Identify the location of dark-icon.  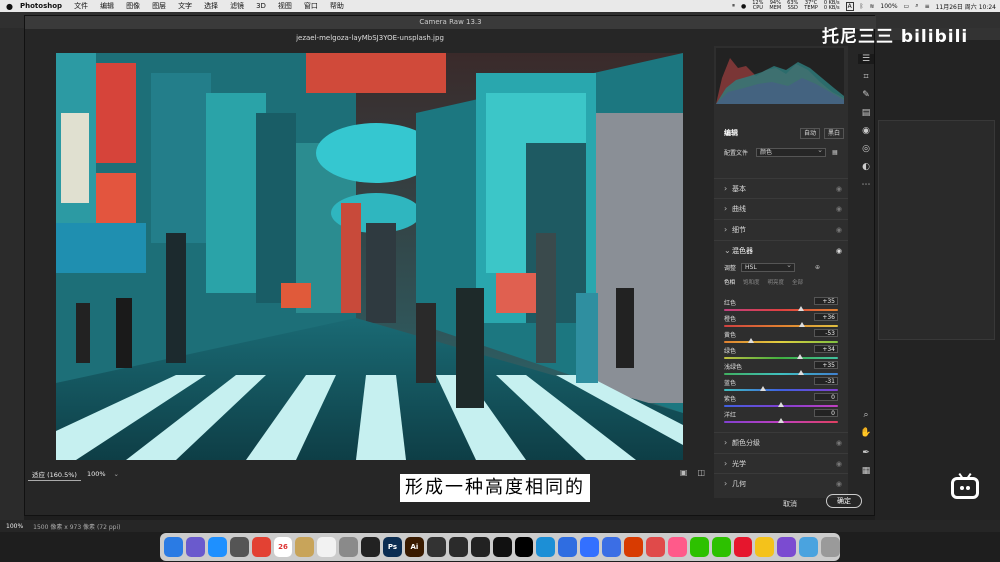
(502, 547).